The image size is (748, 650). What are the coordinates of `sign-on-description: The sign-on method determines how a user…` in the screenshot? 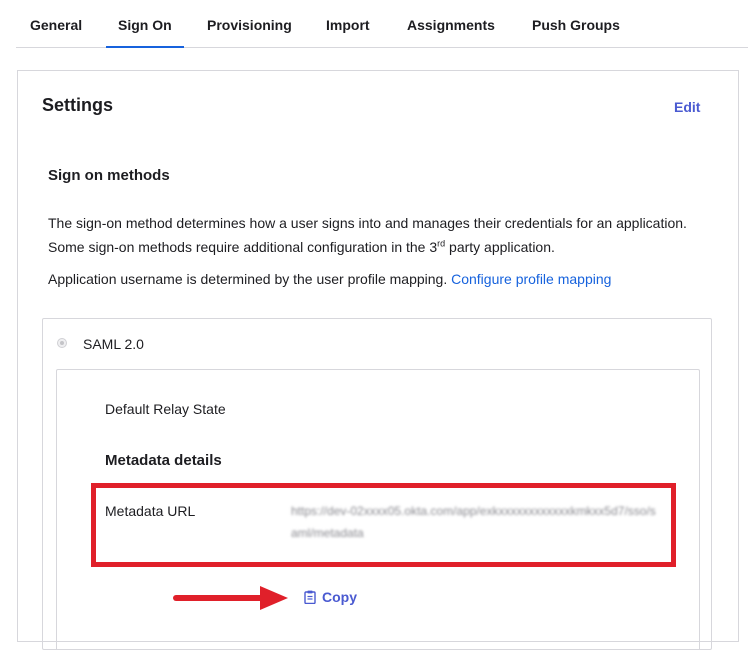 It's located at (378, 235).